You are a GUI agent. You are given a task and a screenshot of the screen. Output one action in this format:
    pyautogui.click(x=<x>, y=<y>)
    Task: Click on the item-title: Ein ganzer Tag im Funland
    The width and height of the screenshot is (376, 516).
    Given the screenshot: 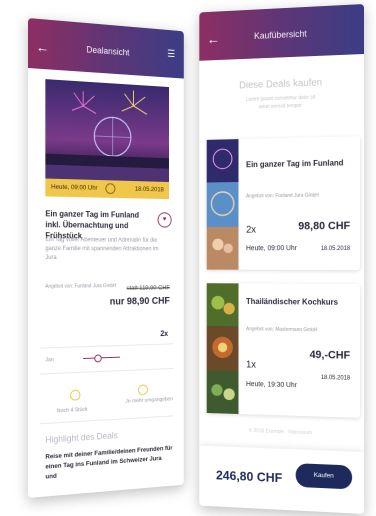 What is the action you would take?
    pyautogui.click(x=295, y=164)
    